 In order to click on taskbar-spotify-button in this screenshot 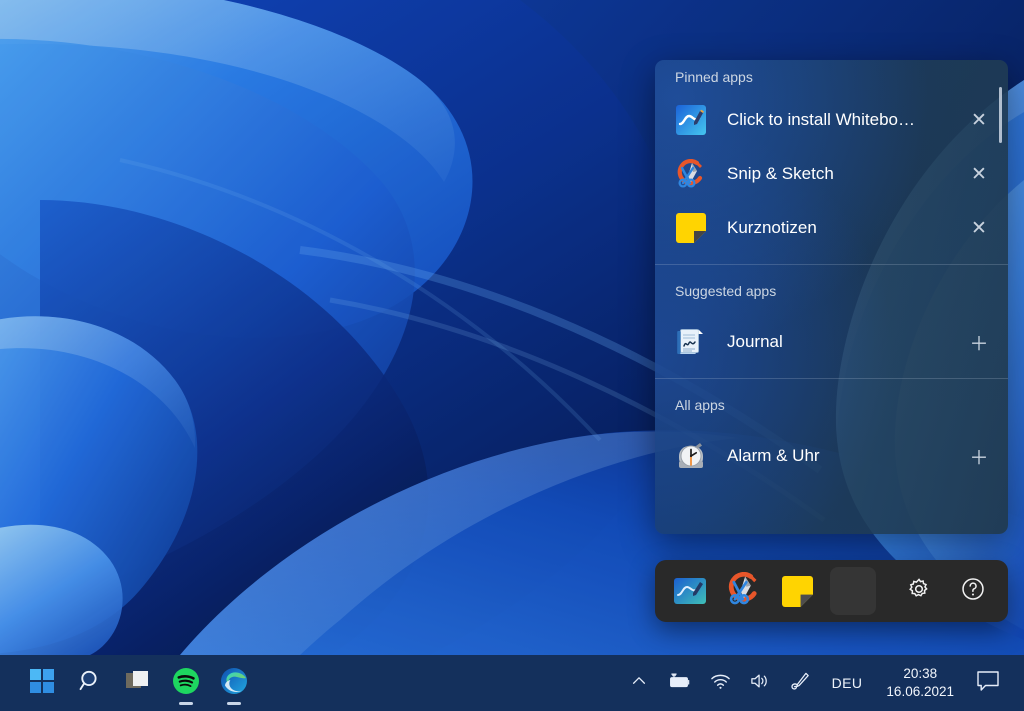, I will do `click(186, 683)`.